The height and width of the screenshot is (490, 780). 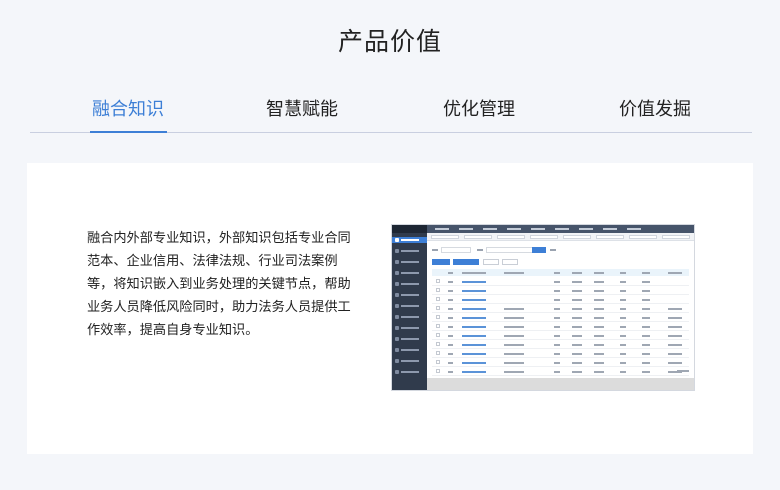 I want to click on active-tab-indicator, so click(x=128, y=132).